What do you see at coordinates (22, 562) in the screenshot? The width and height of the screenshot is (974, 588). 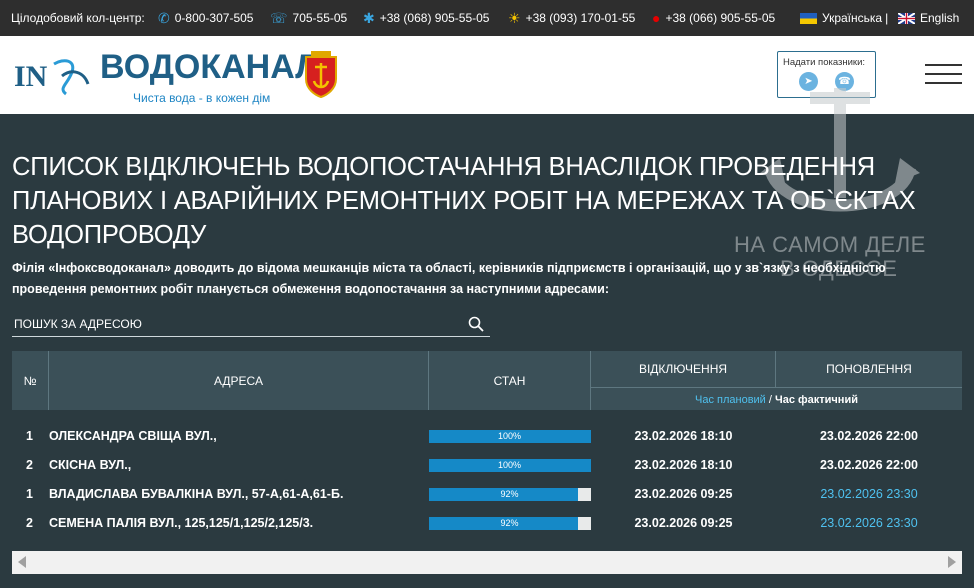 I see `scroll-left-icon` at bounding box center [22, 562].